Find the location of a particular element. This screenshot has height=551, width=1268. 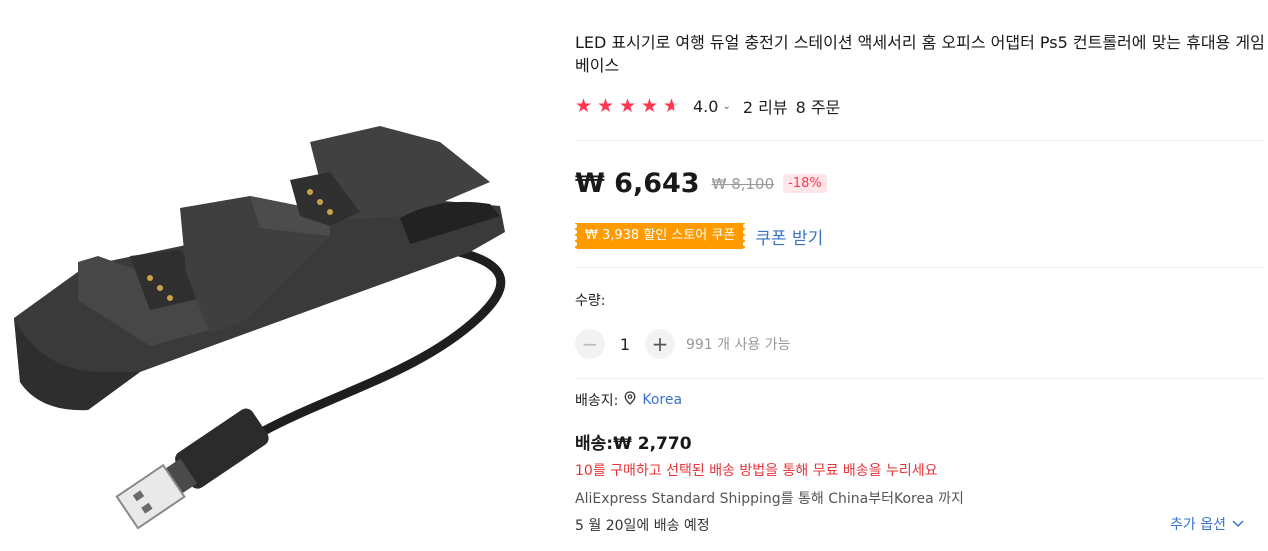

location-pin-icon is located at coordinates (630, 400).